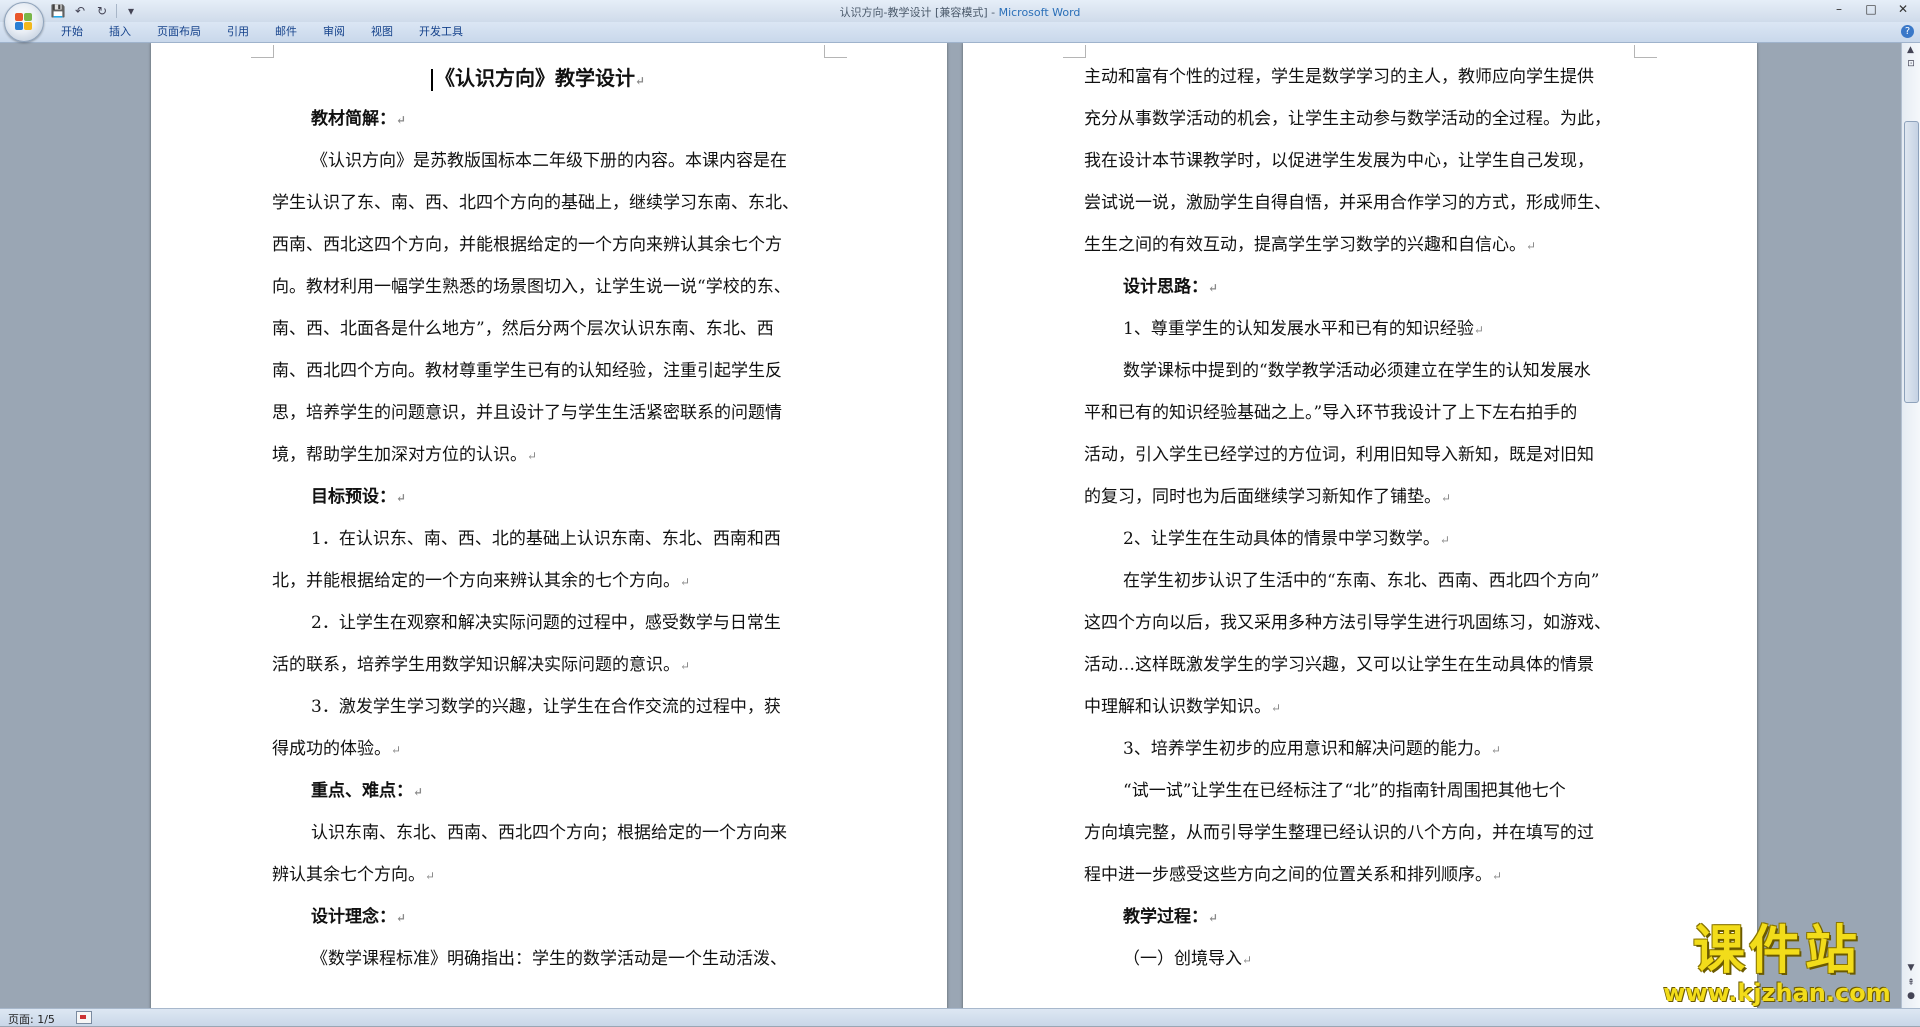  Describe the element at coordinates (179, 32) in the screenshot. I see `ribbon-tab: 页面布局` at that location.